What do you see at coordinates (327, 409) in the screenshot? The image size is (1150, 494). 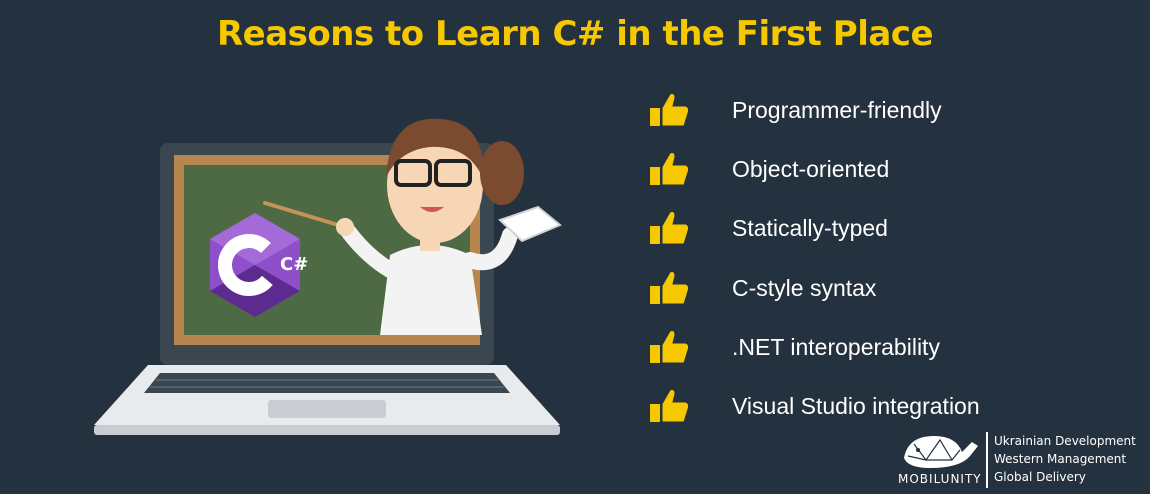 I see `laptop-touchpad` at bounding box center [327, 409].